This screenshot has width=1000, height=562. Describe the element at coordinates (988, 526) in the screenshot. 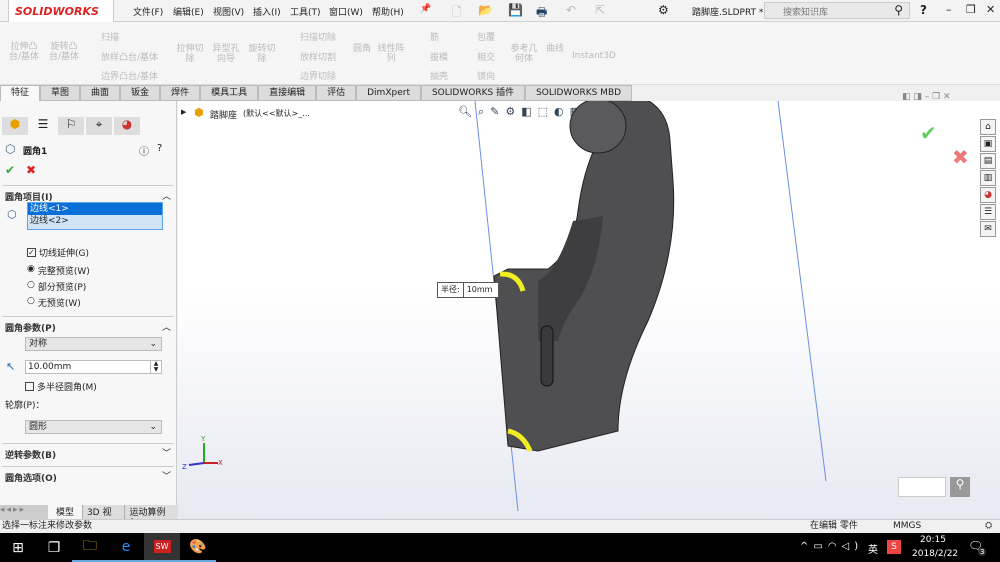

I see `customize-icon: ⛭` at that location.